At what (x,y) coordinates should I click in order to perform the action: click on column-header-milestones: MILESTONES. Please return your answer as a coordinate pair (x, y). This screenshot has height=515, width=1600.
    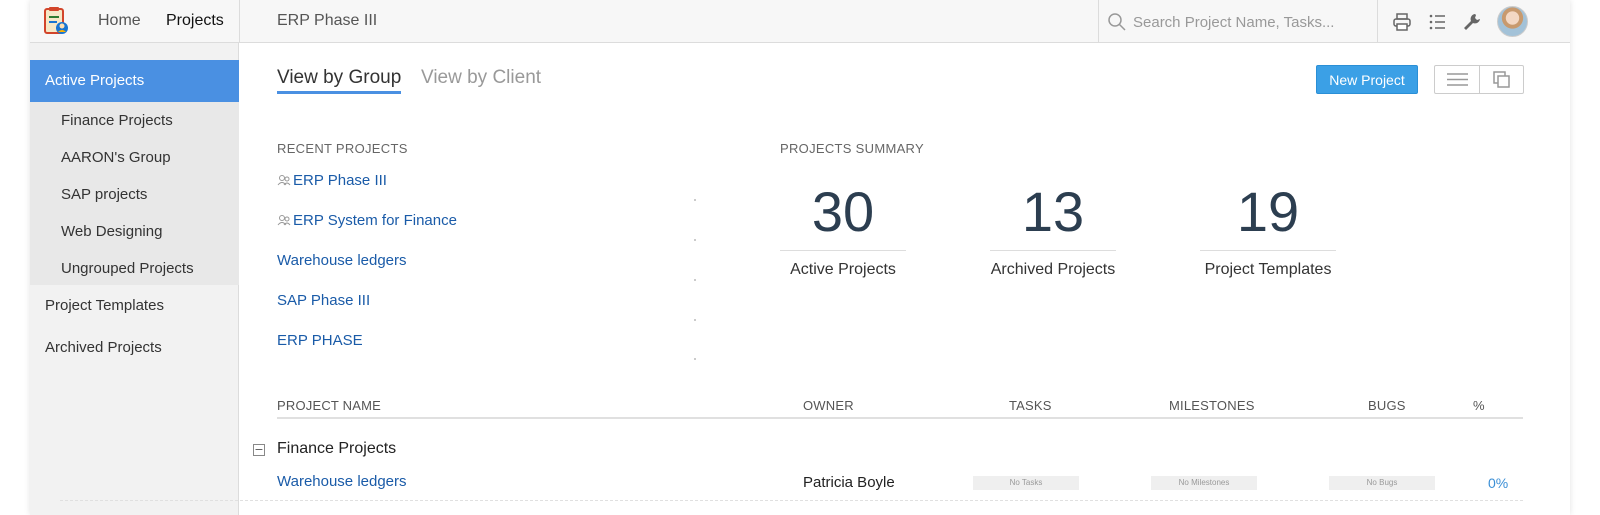
    Looking at the image, I should click on (1212, 405).